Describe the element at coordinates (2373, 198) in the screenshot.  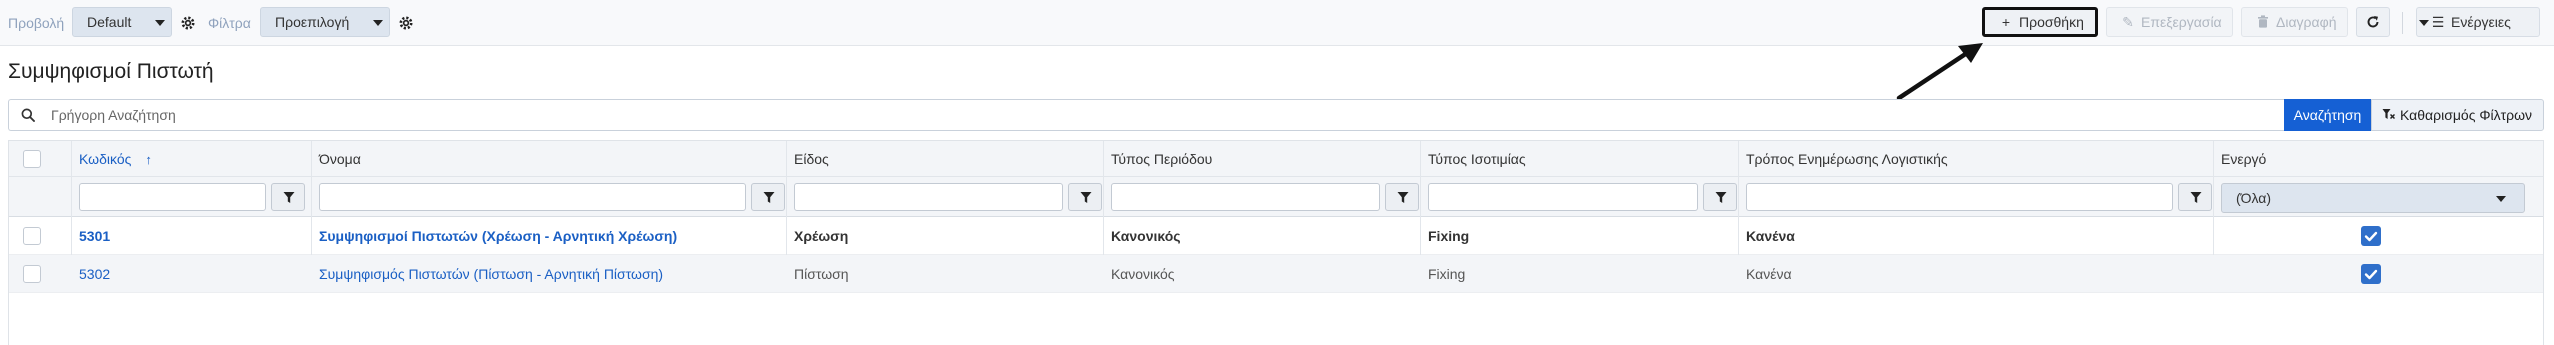
I see `active-filter-select: (Όλα)` at that location.